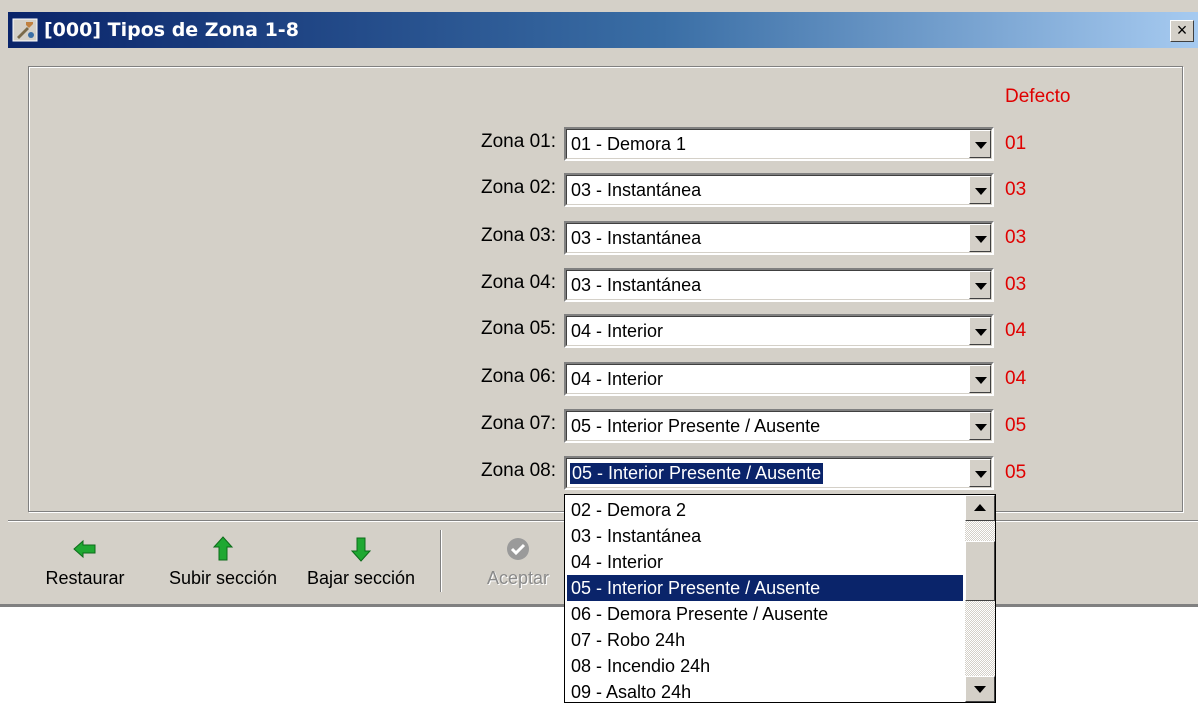  Describe the element at coordinates (765, 614) in the screenshot. I see `dropdown-option: 06 - Demora Presente / Ausente` at that location.